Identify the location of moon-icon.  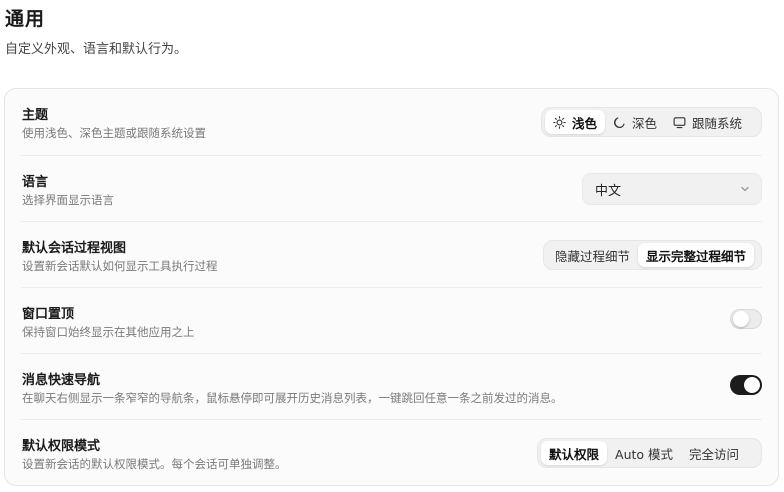
(619, 122).